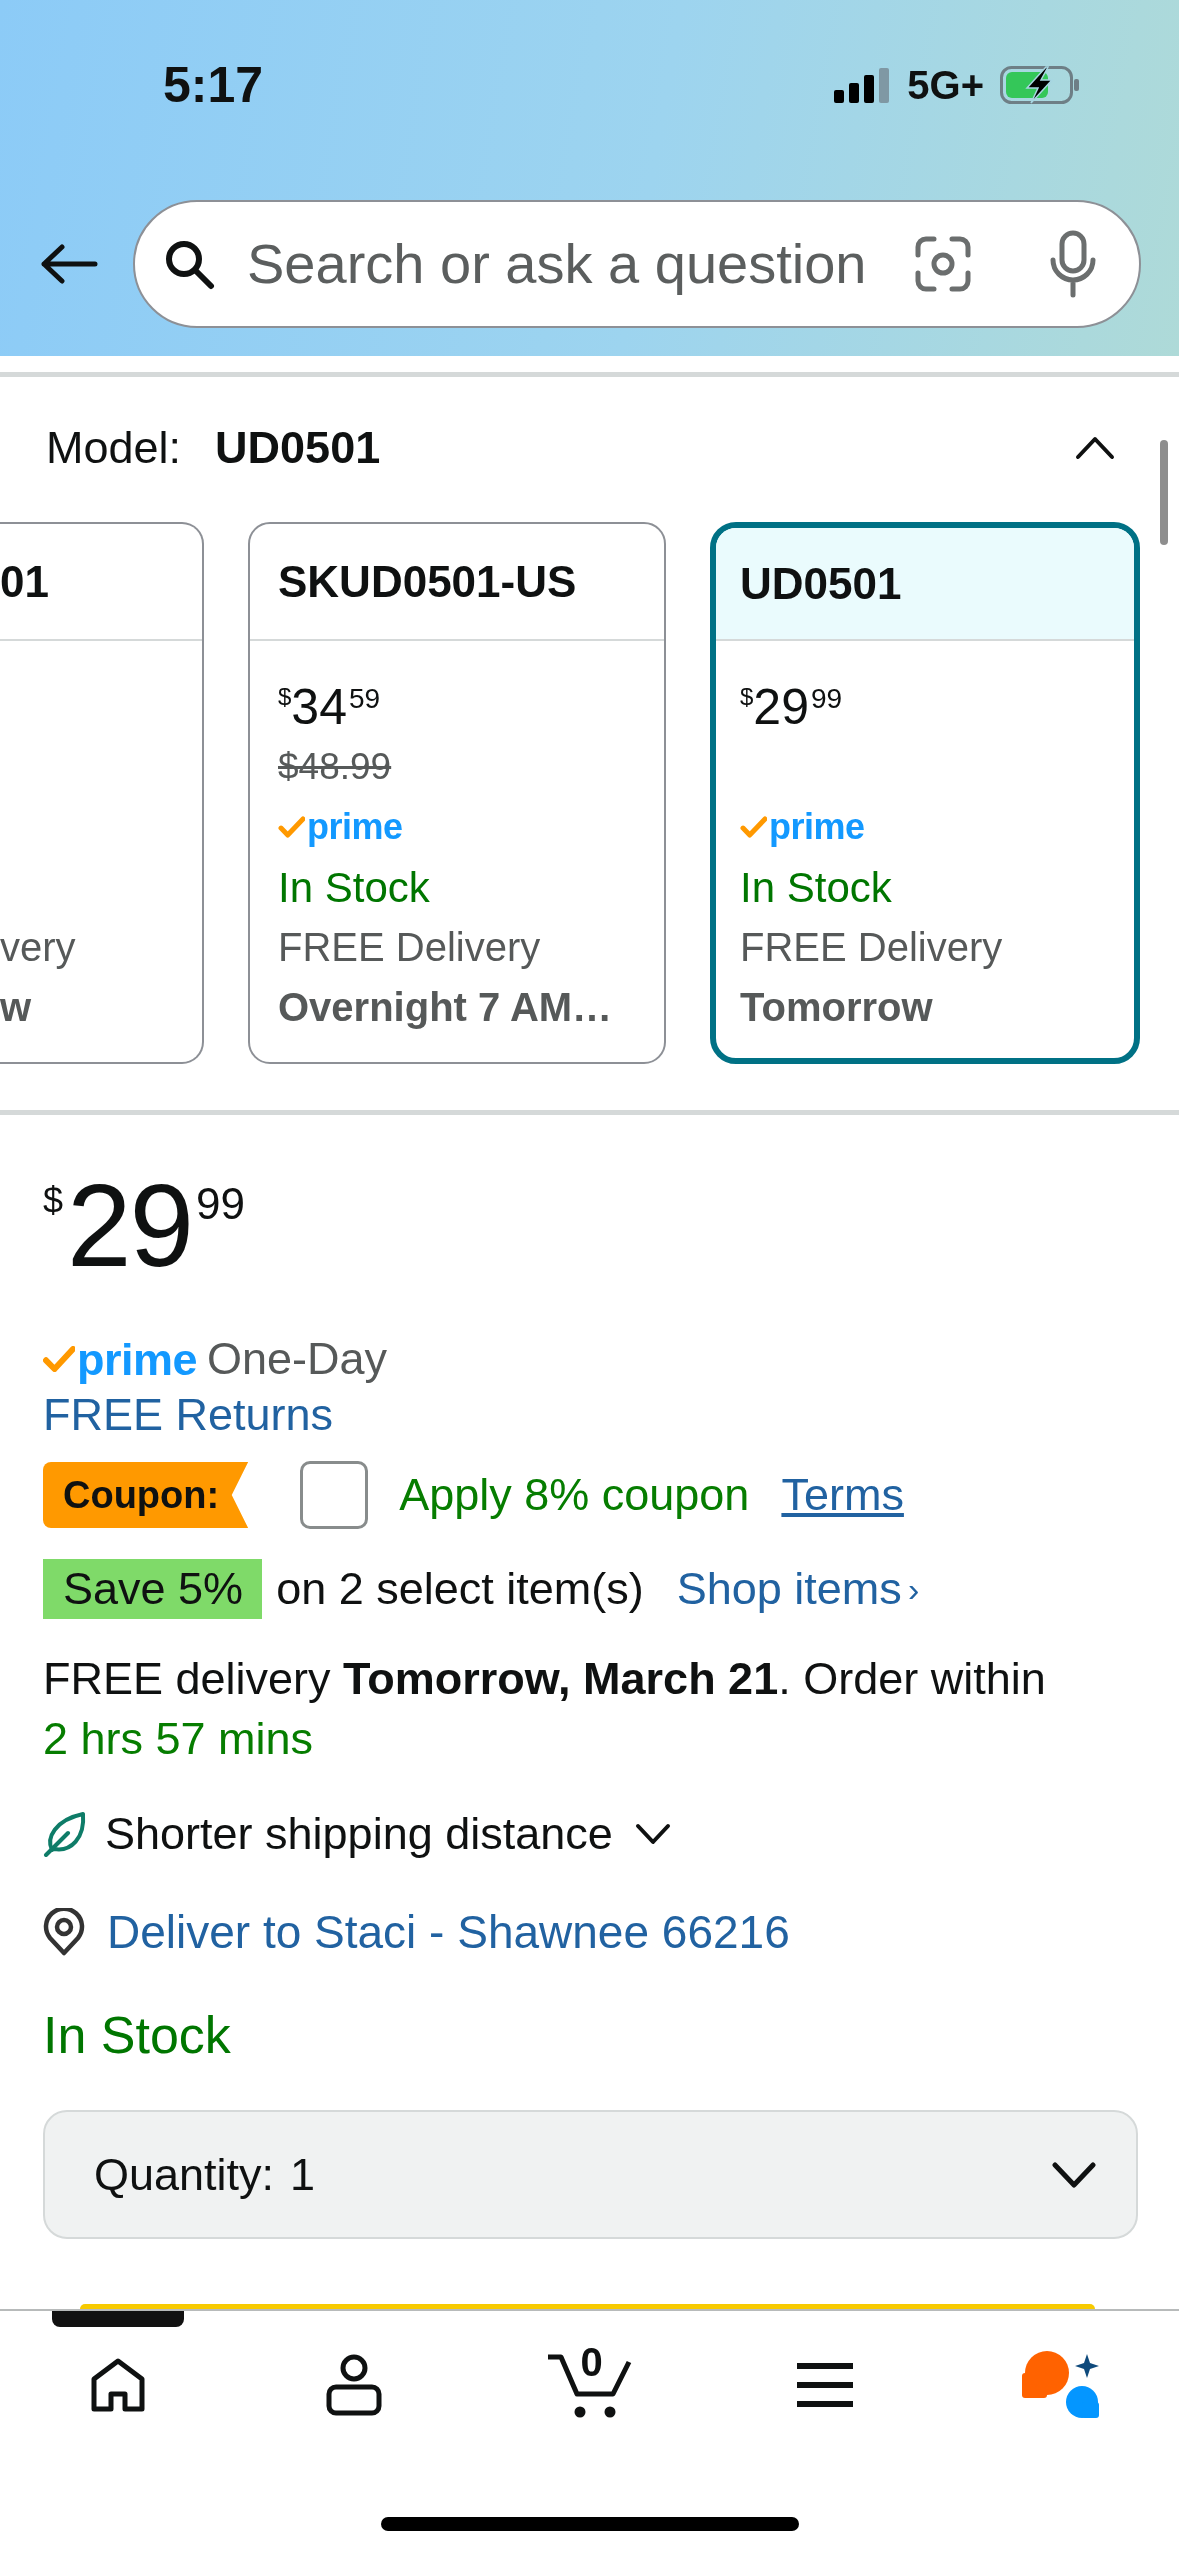 The height and width of the screenshot is (2556, 1179). I want to click on chevron-down-icon, so click(1074, 2174).